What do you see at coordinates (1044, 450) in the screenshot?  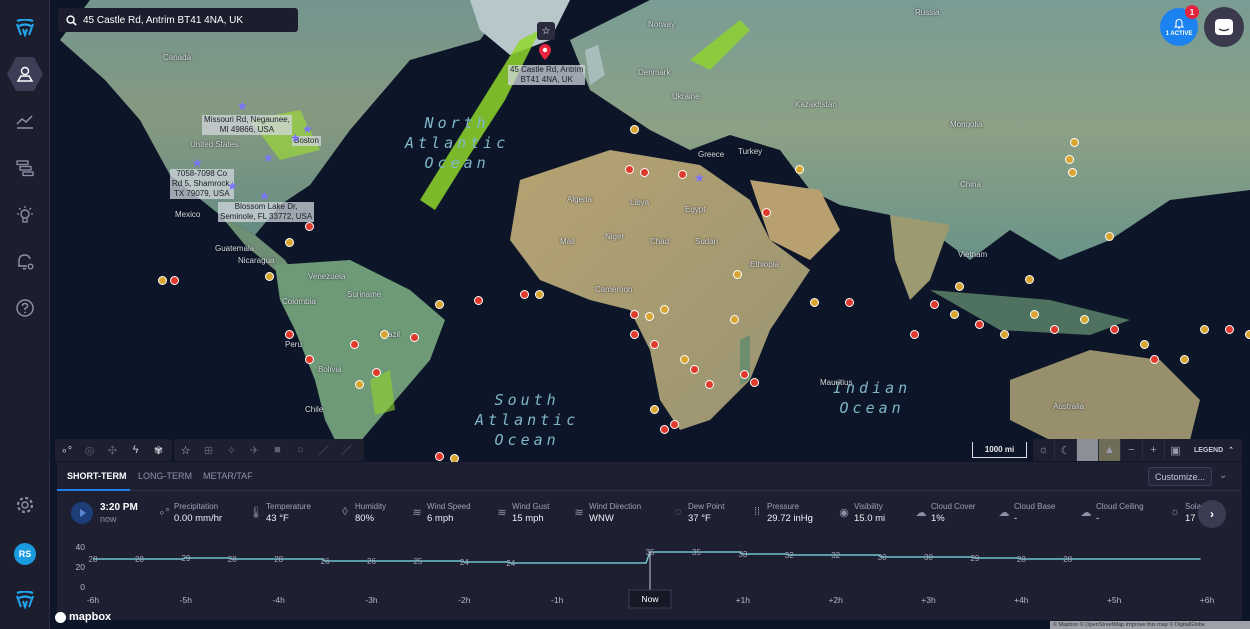 I see `light-mode-icon: ☼` at bounding box center [1044, 450].